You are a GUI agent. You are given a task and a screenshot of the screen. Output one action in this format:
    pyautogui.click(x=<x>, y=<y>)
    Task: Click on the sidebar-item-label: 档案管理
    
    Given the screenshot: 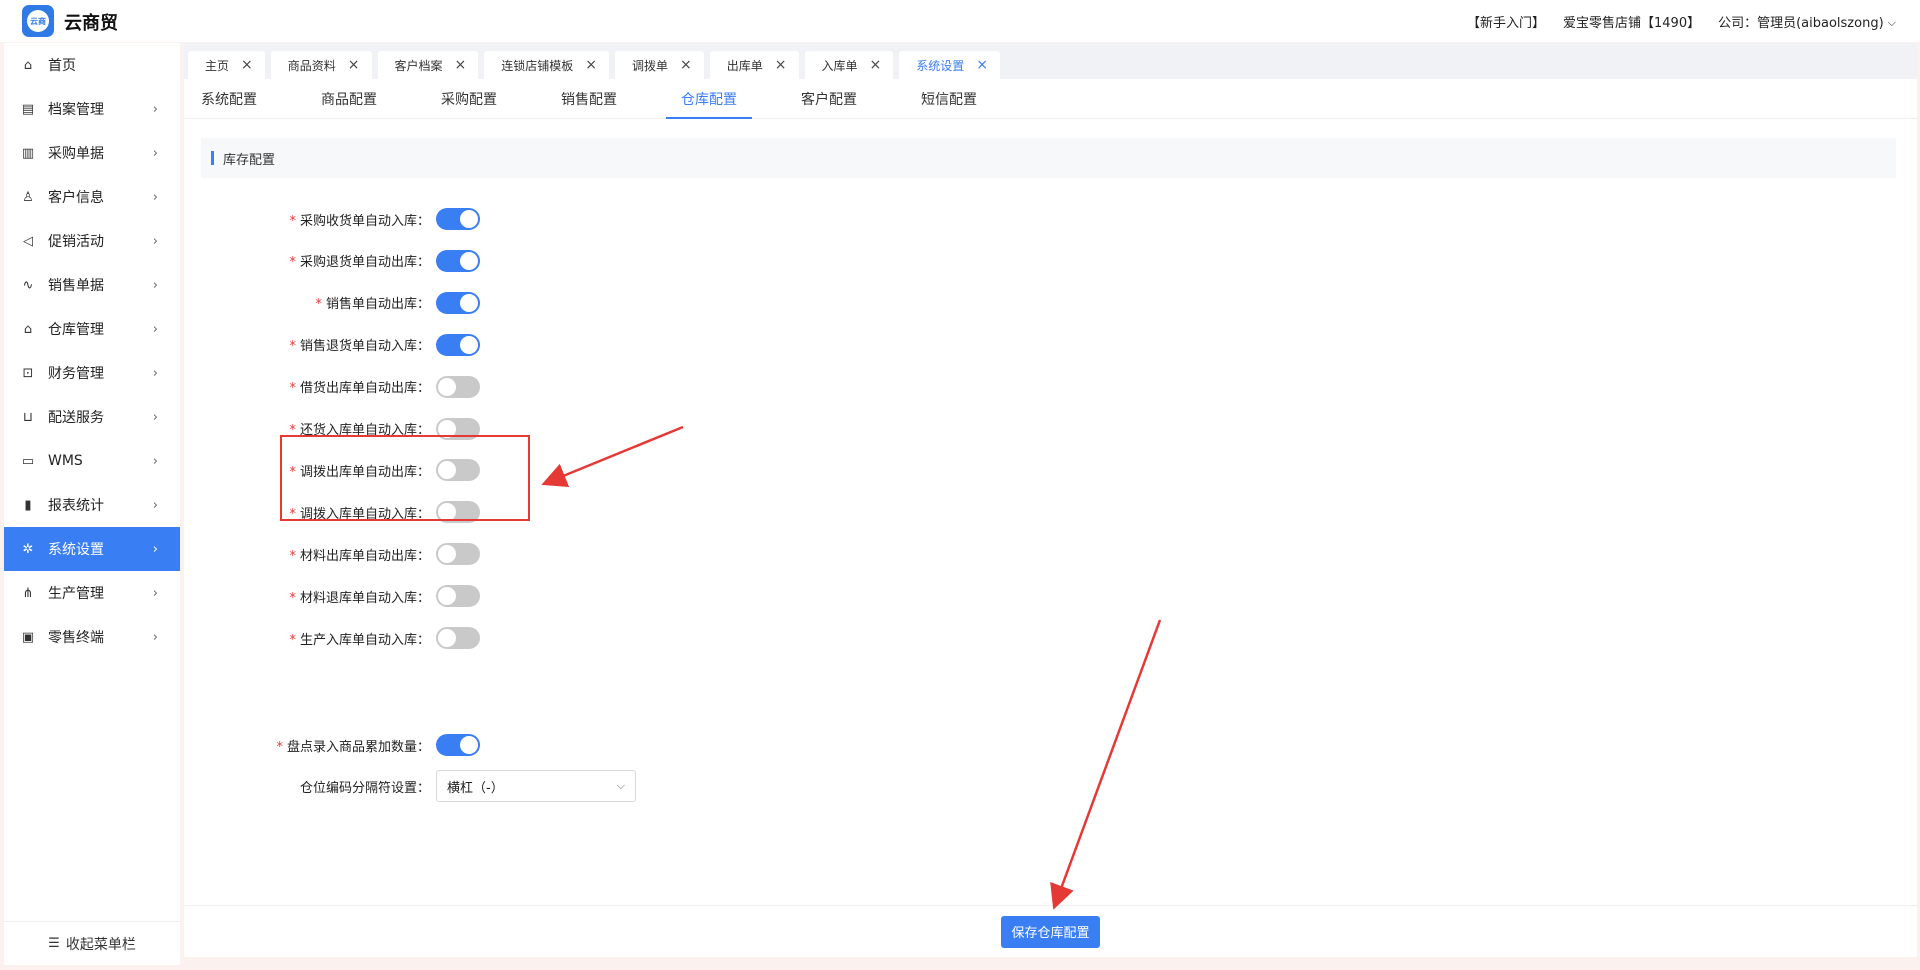 What is the action you would take?
    pyautogui.click(x=76, y=110)
    